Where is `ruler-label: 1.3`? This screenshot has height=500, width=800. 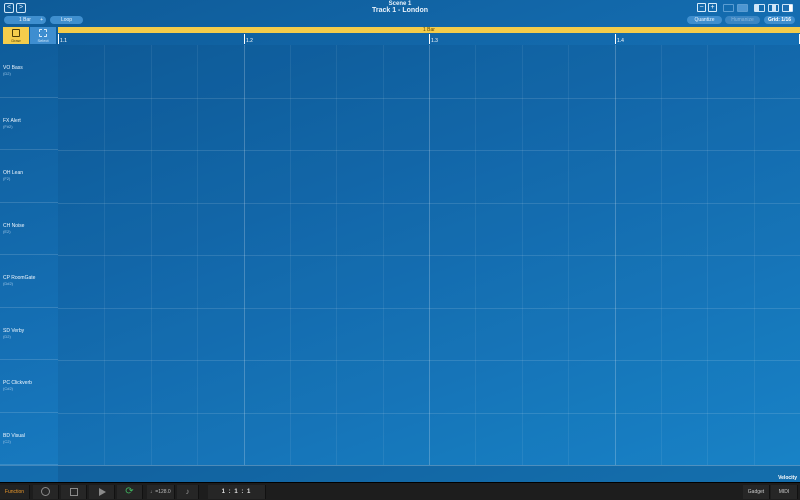 ruler-label: 1.3 is located at coordinates (434, 41).